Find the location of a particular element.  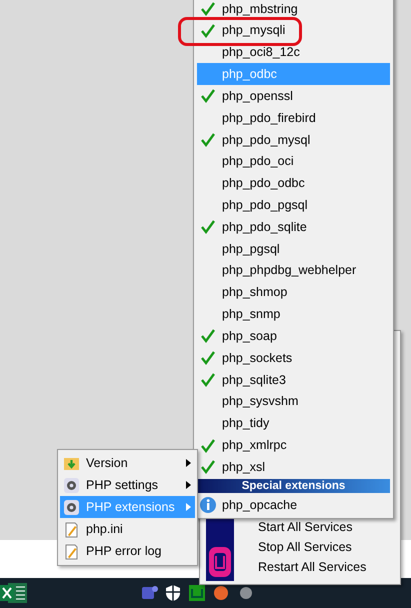

menu-item: php_pdo_oci is located at coordinates (293, 161).